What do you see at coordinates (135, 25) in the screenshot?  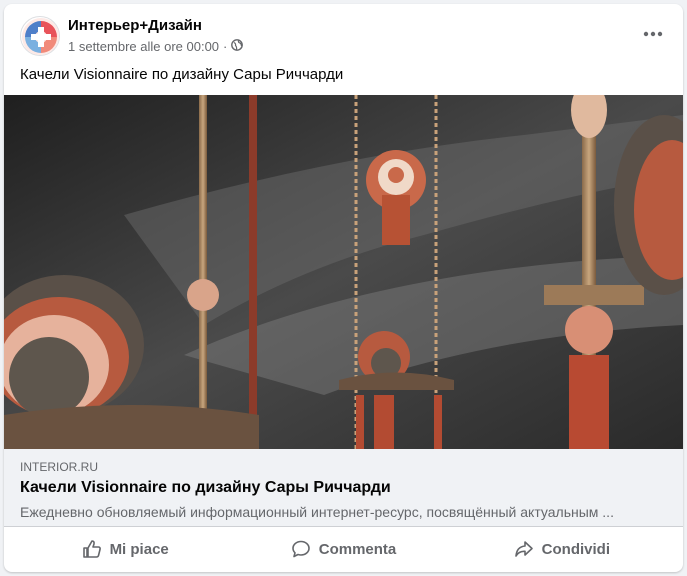 I see `page-name-link: Интерьер+Дизайн` at bounding box center [135, 25].